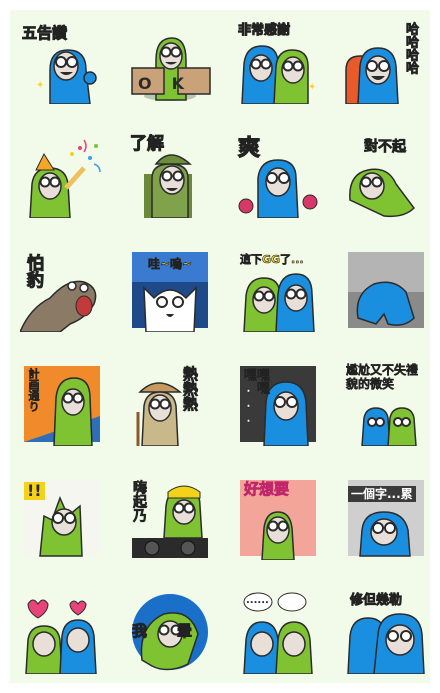 The image size is (440, 693). I want to click on sticker-24: 修但幾勒, so click(386, 632).